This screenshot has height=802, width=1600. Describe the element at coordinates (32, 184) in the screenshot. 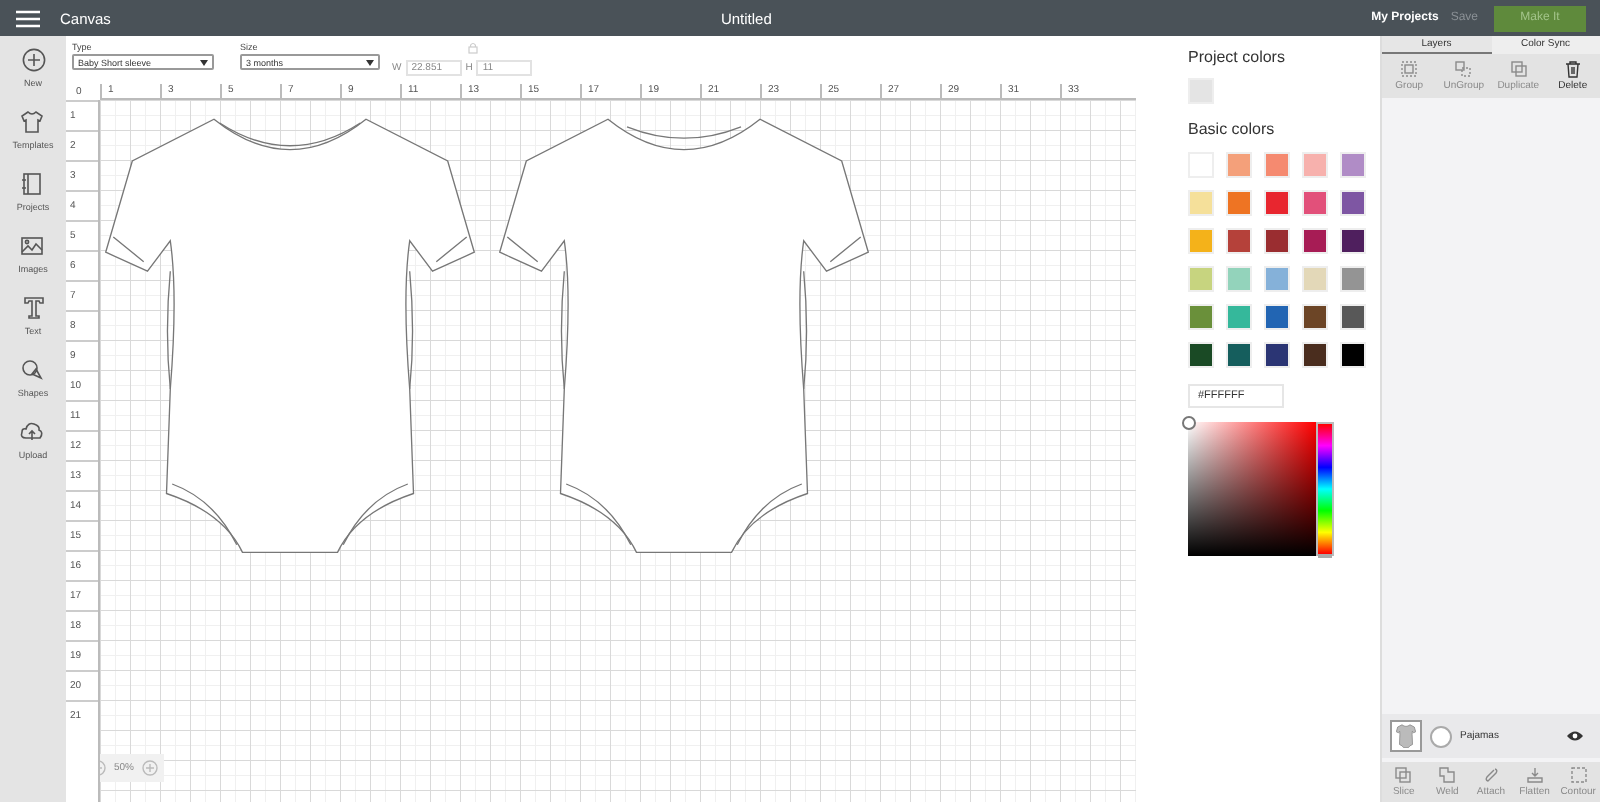

I see `notebook-icon` at that location.